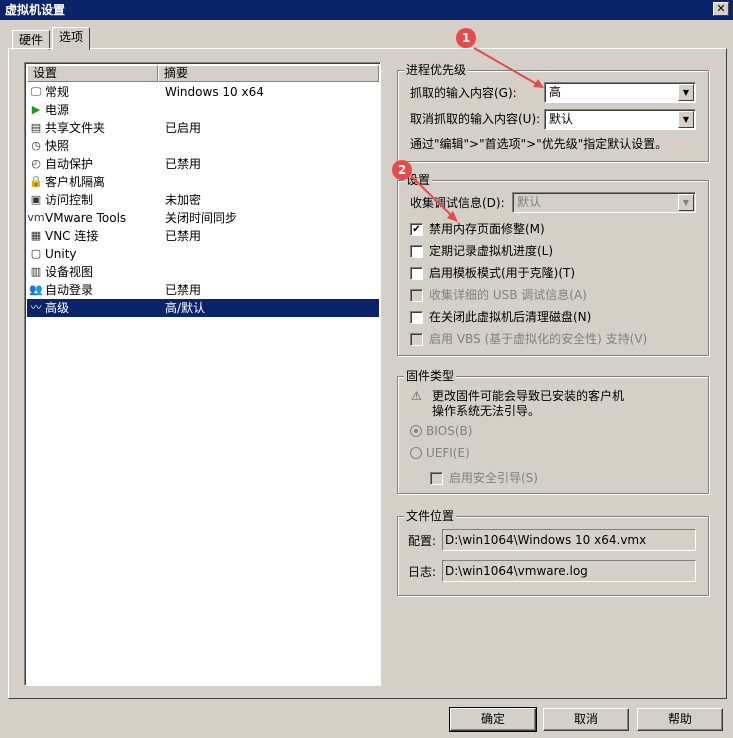 The height and width of the screenshot is (738, 733). Describe the element at coordinates (538, 339) in the screenshot. I see `settings-checkbox-label: 启用 VBS (基于虚拟化的安全性) 支持(V)` at that location.